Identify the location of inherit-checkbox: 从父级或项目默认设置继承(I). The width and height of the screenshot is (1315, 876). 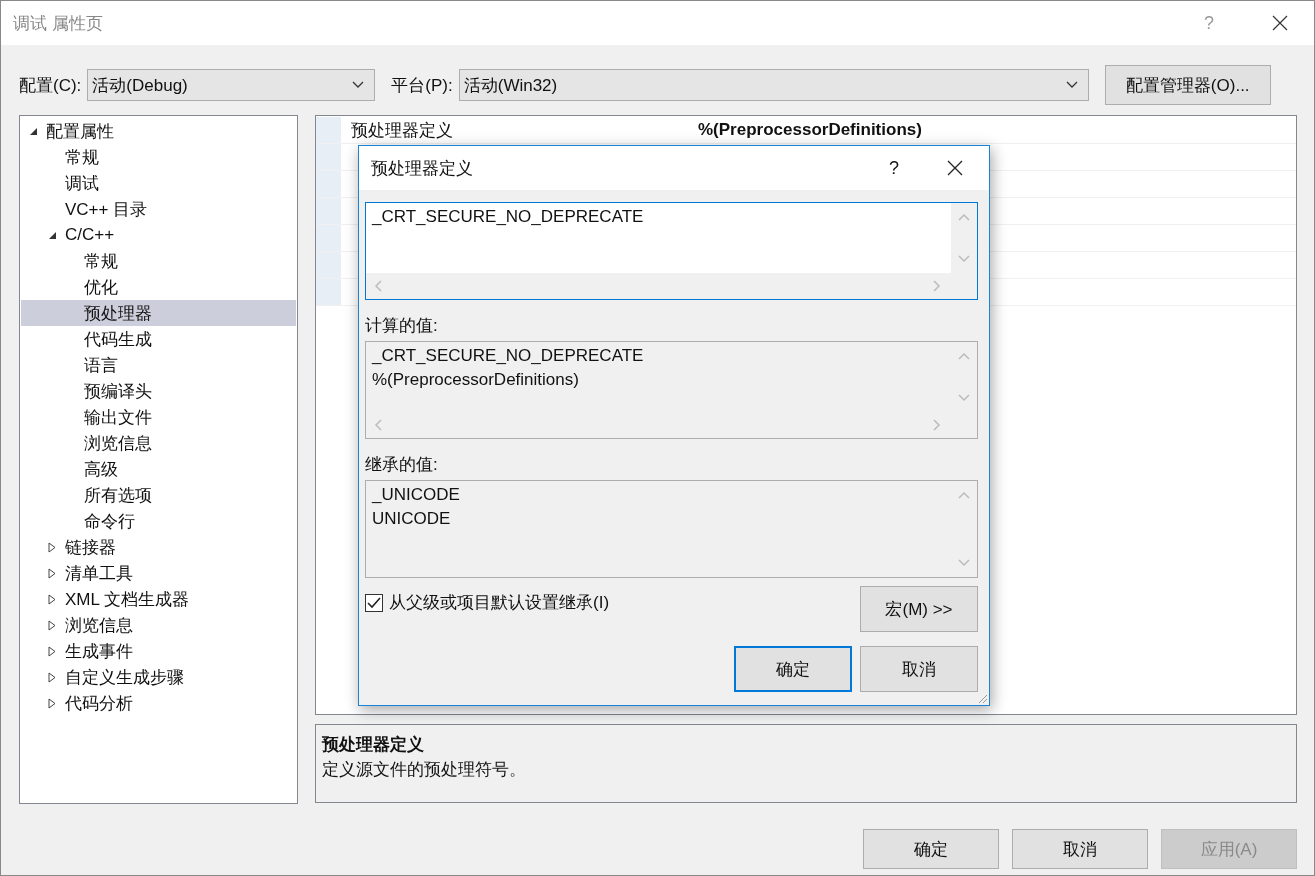
(487, 602).